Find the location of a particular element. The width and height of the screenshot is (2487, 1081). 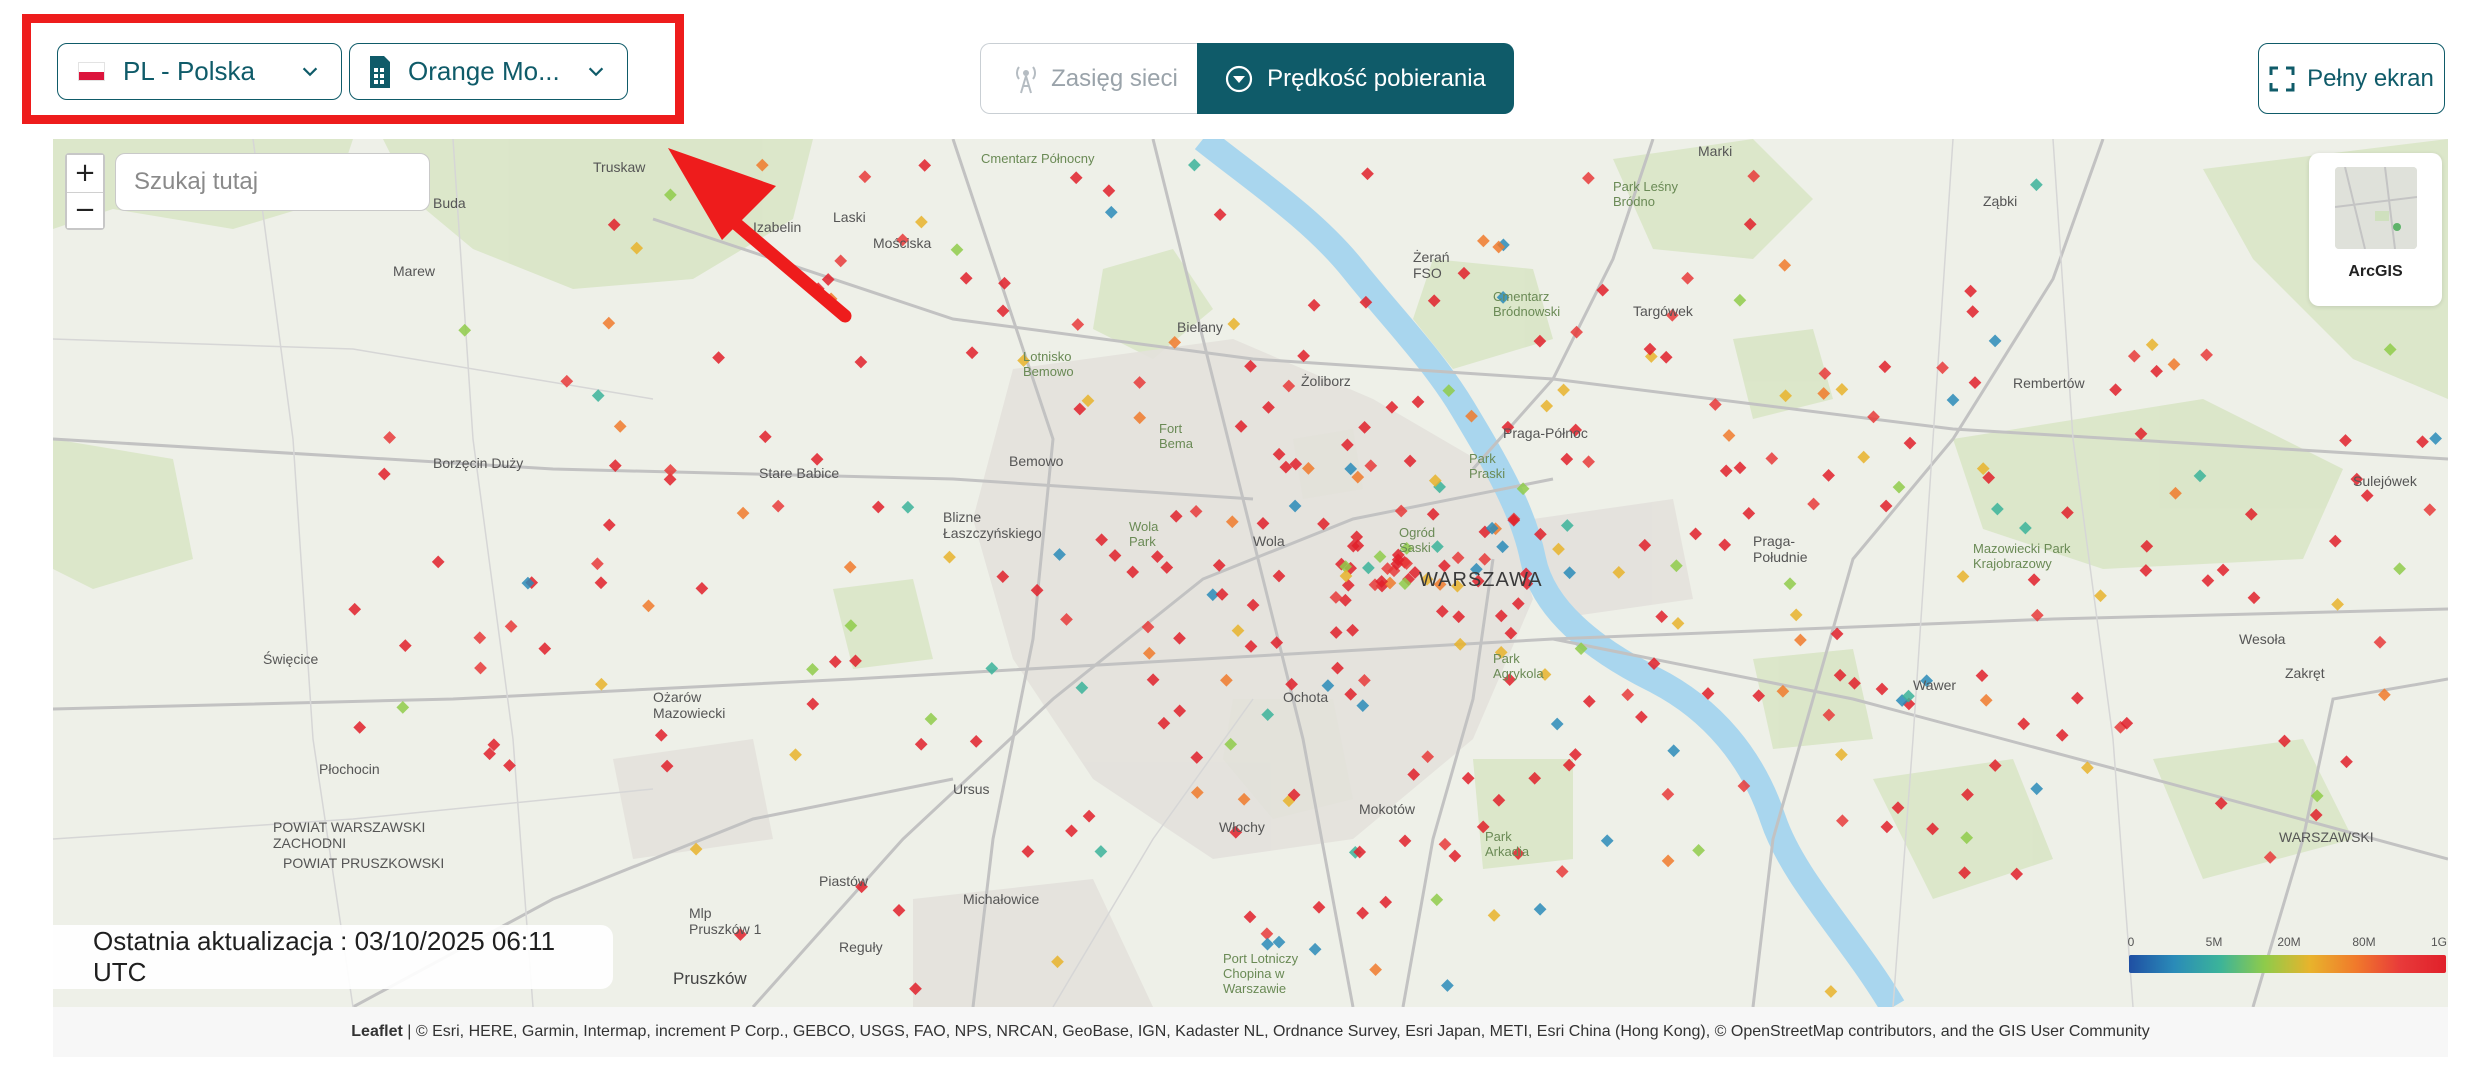

search-input is located at coordinates (289, 182).